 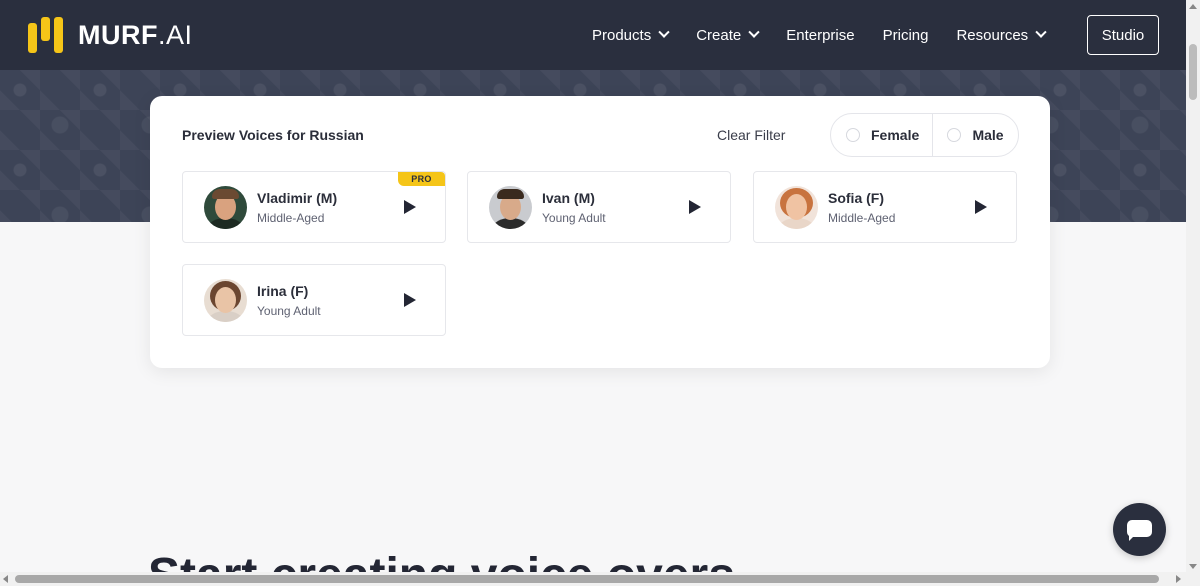 I want to click on nav-products: Products, so click(x=631, y=35).